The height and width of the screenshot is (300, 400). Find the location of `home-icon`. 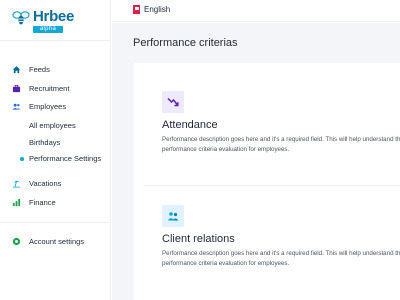

home-icon is located at coordinates (16, 69).